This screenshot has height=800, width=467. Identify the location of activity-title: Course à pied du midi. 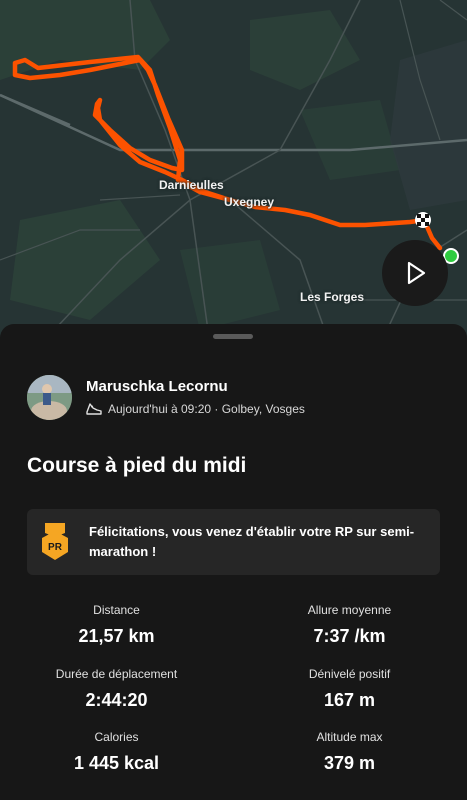
(137, 465).